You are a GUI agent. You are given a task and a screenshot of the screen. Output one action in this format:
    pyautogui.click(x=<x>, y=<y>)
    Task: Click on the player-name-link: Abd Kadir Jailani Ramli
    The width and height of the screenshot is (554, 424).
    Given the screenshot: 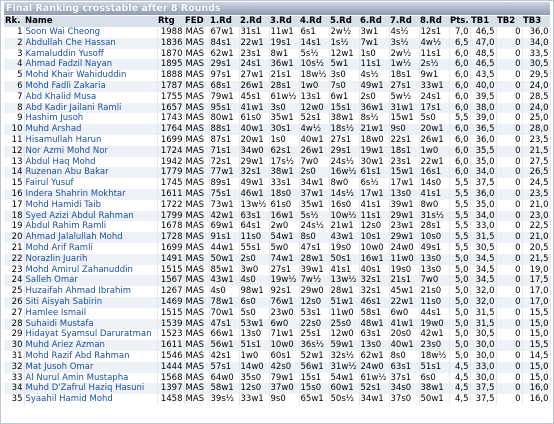 What is the action you would take?
    pyautogui.click(x=74, y=108)
    